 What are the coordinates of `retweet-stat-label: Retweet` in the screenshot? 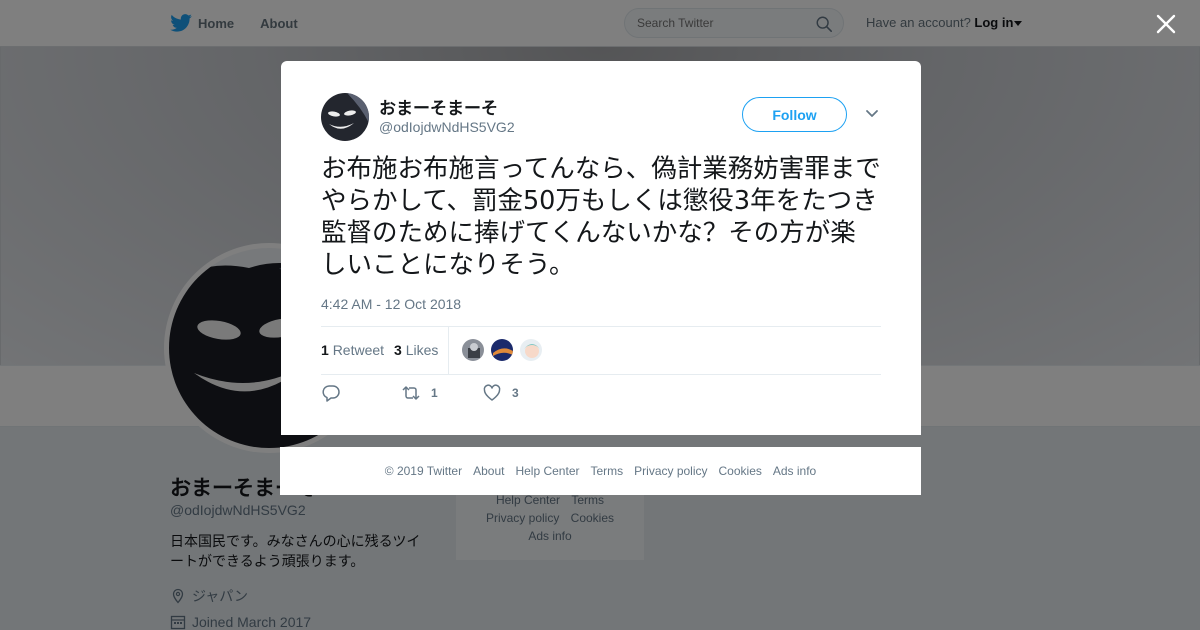 It's located at (358, 350).